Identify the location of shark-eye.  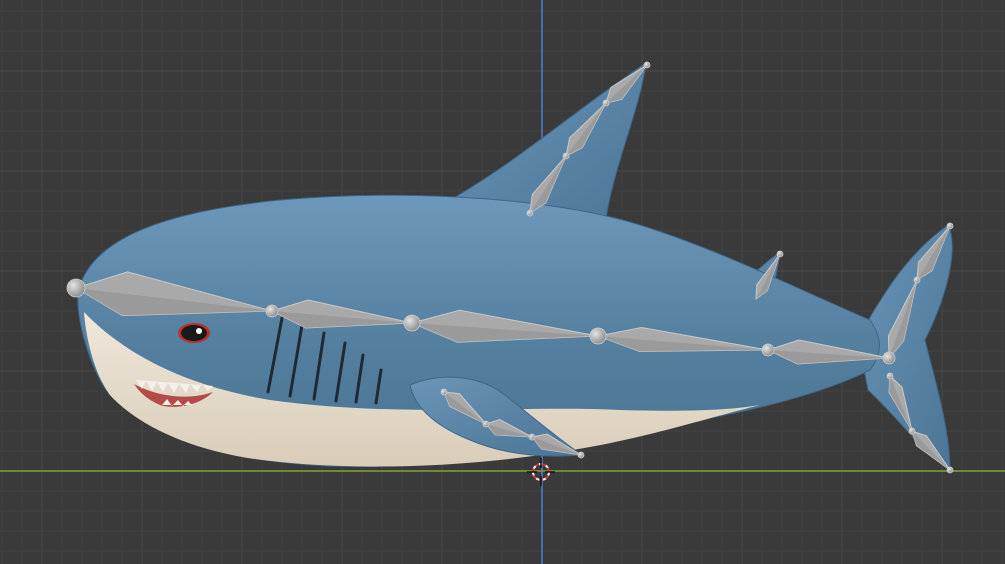
(194, 333).